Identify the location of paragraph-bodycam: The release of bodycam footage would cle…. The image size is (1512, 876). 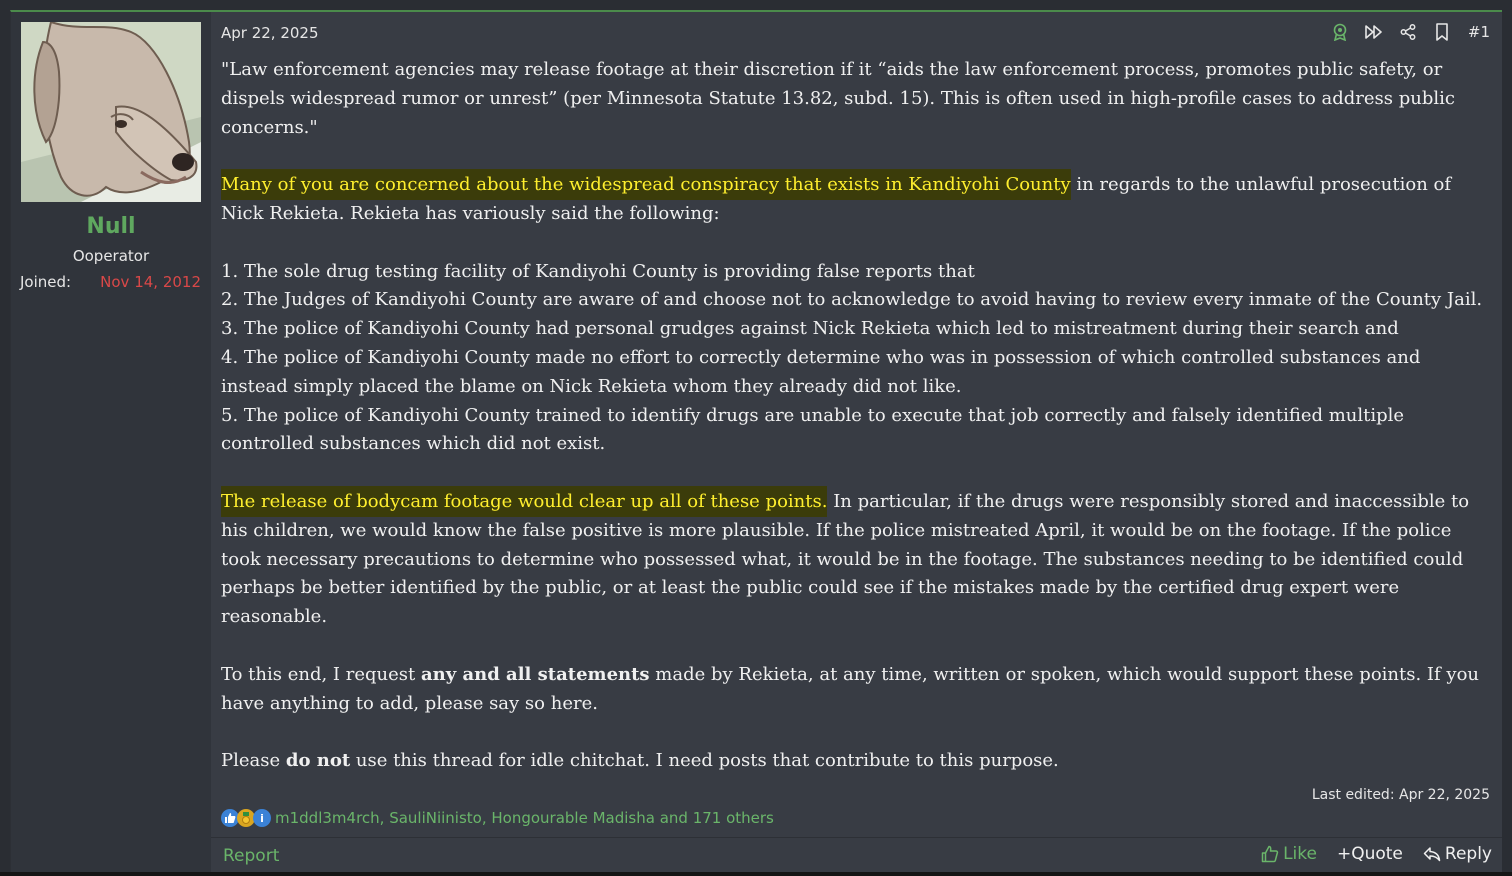
(856, 560).